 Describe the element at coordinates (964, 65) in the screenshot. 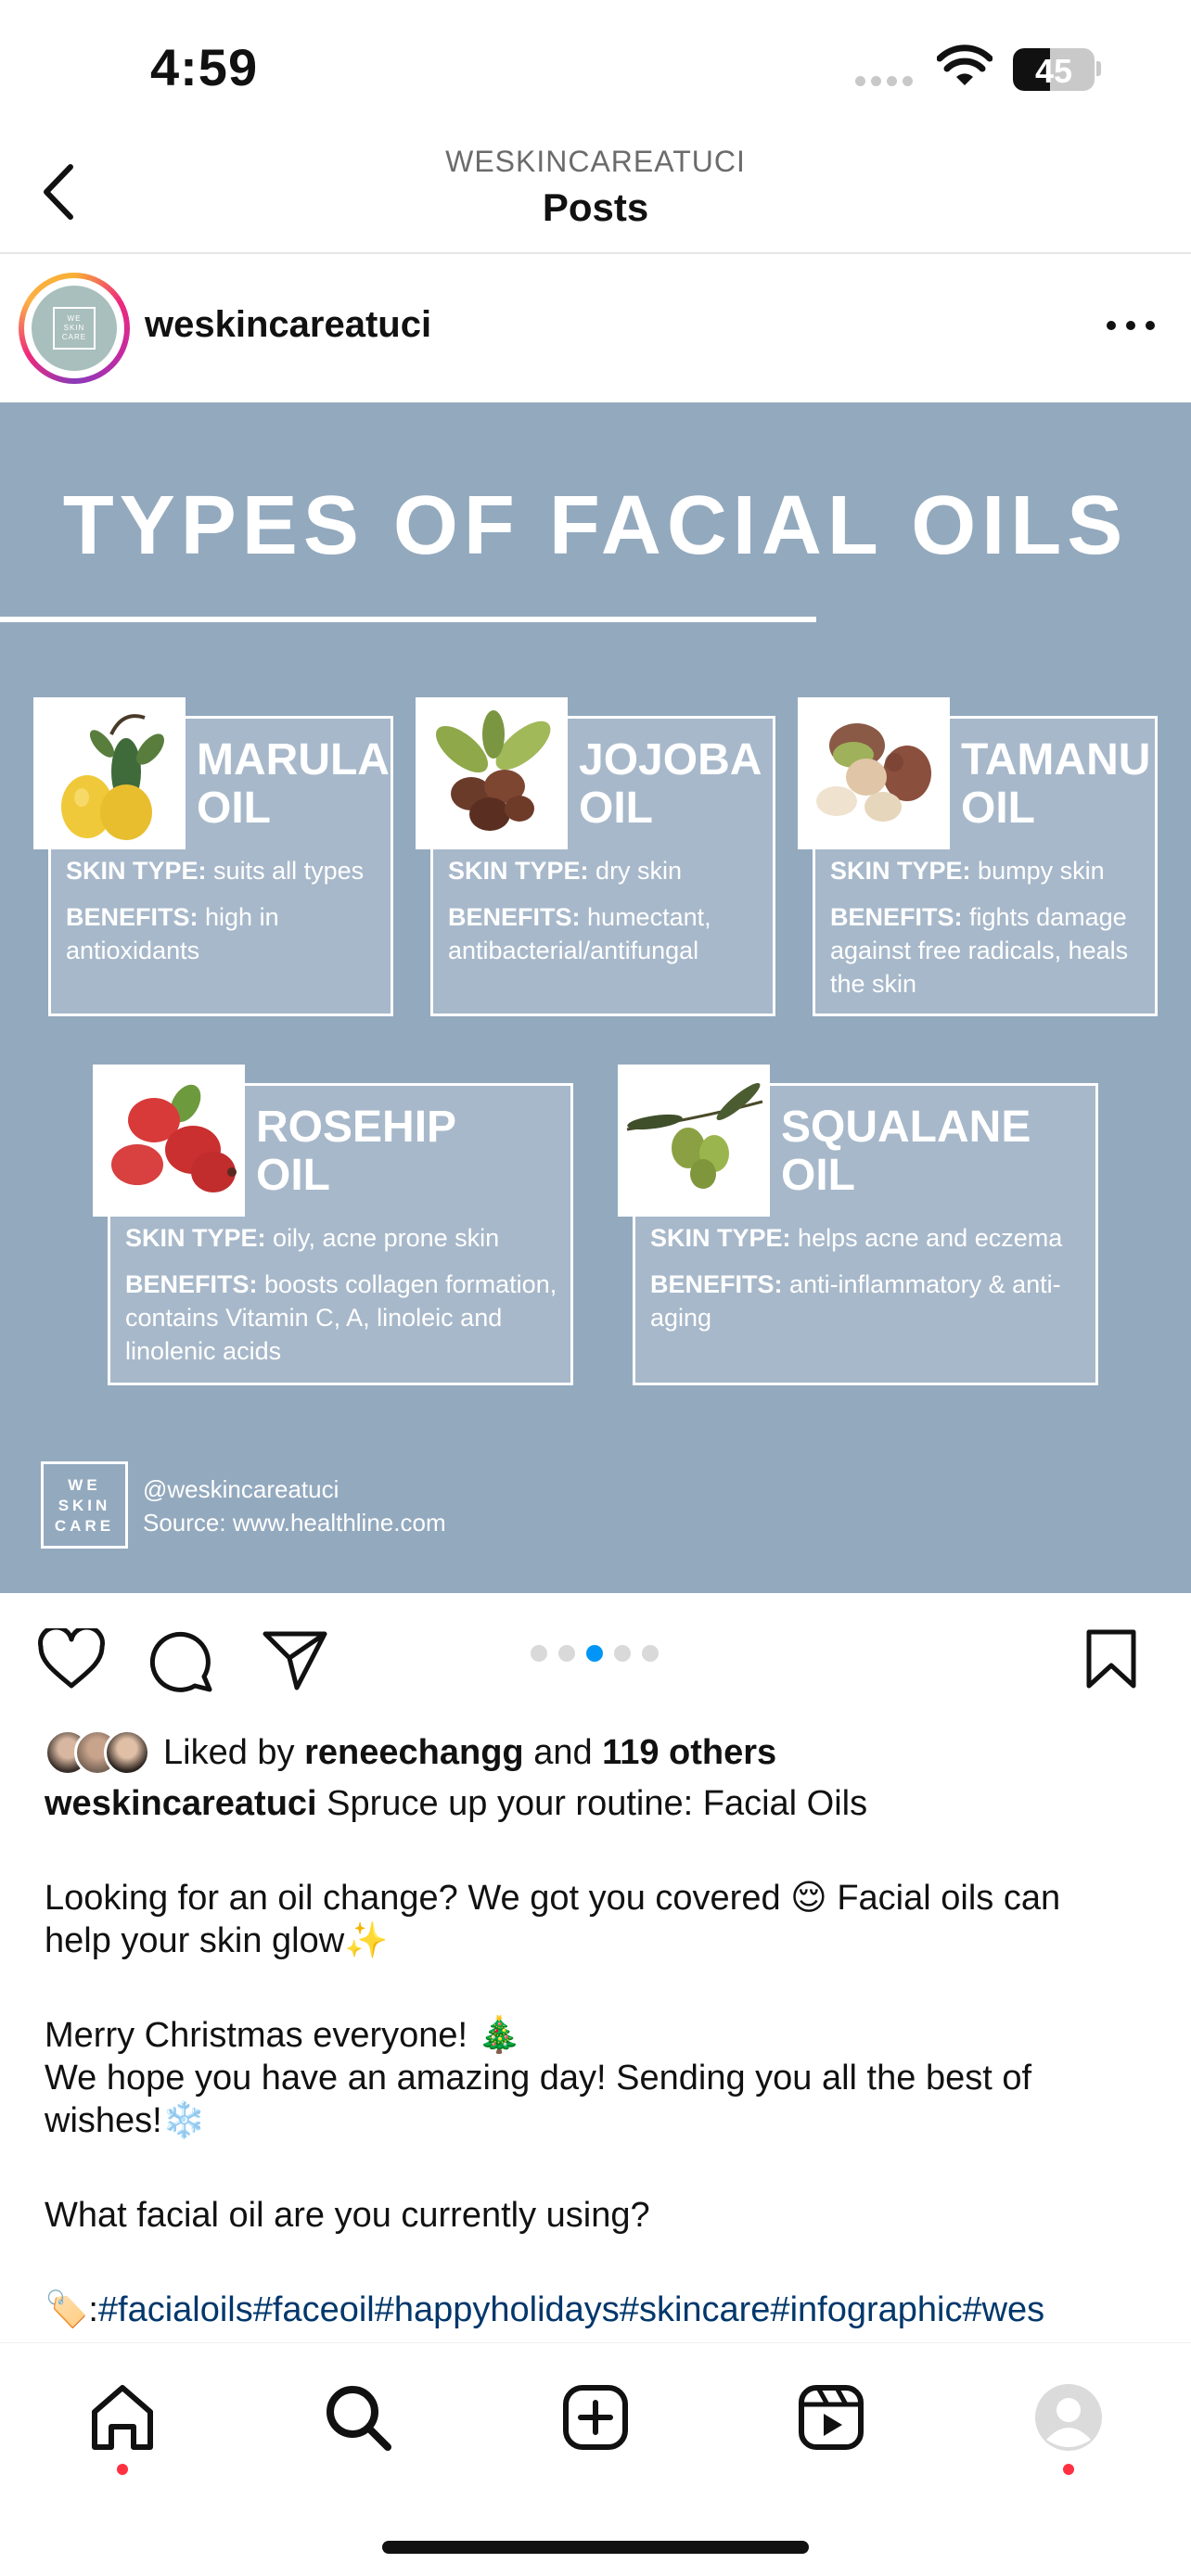

I see `wifi-icon` at that location.